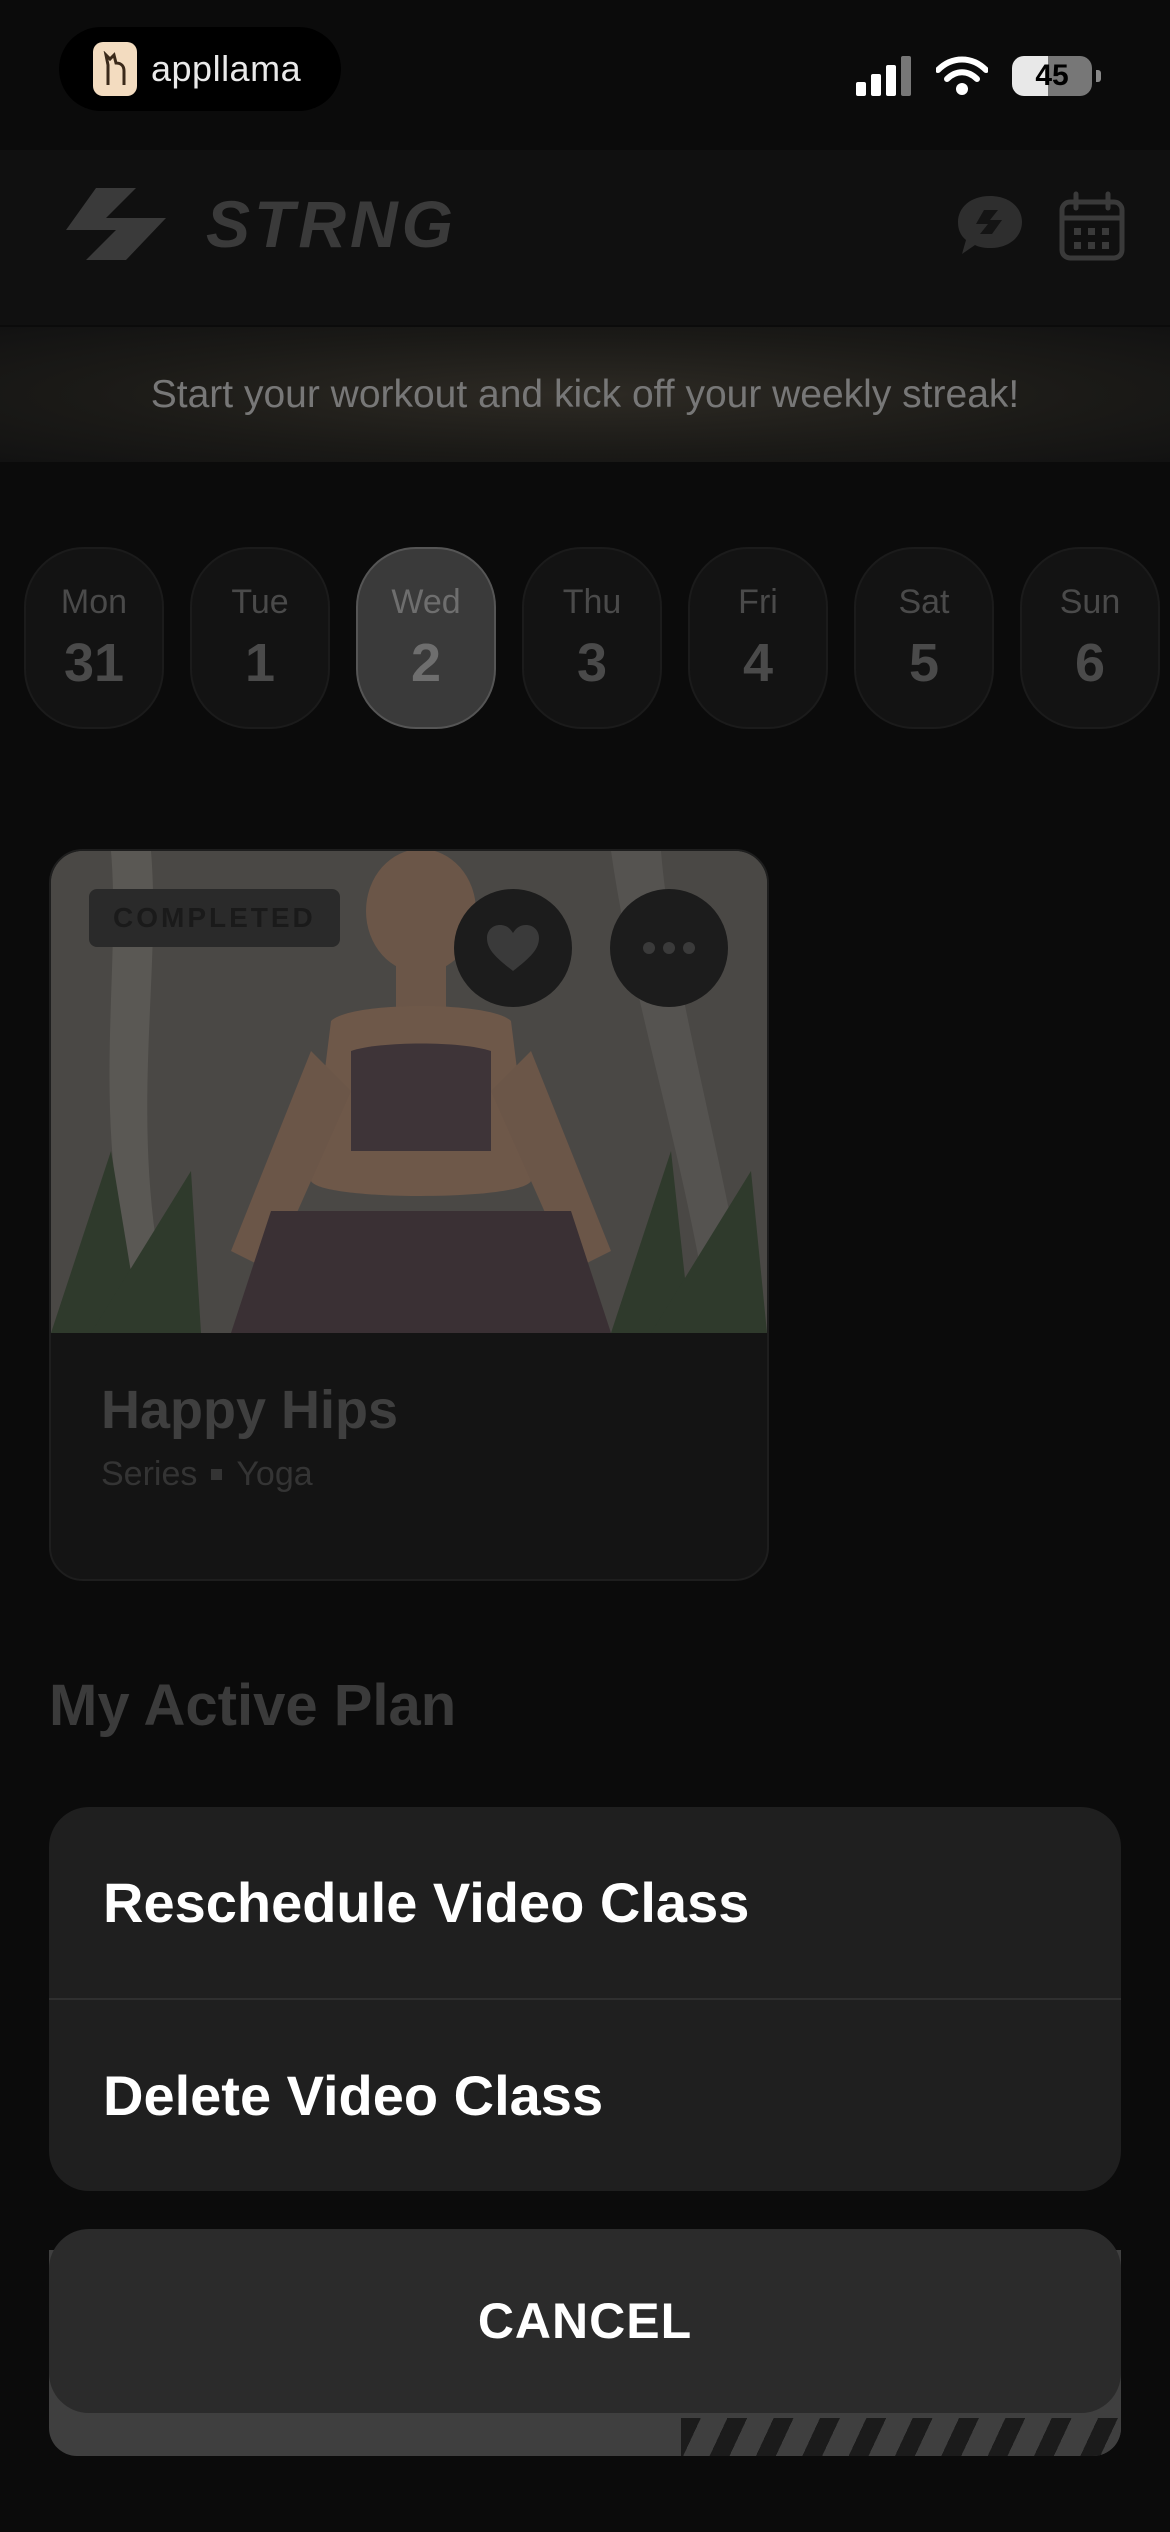 Image resolution: width=1170 pixels, height=2532 pixels. What do you see at coordinates (901, 2437) in the screenshot?
I see `stripe-pattern` at bounding box center [901, 2437].